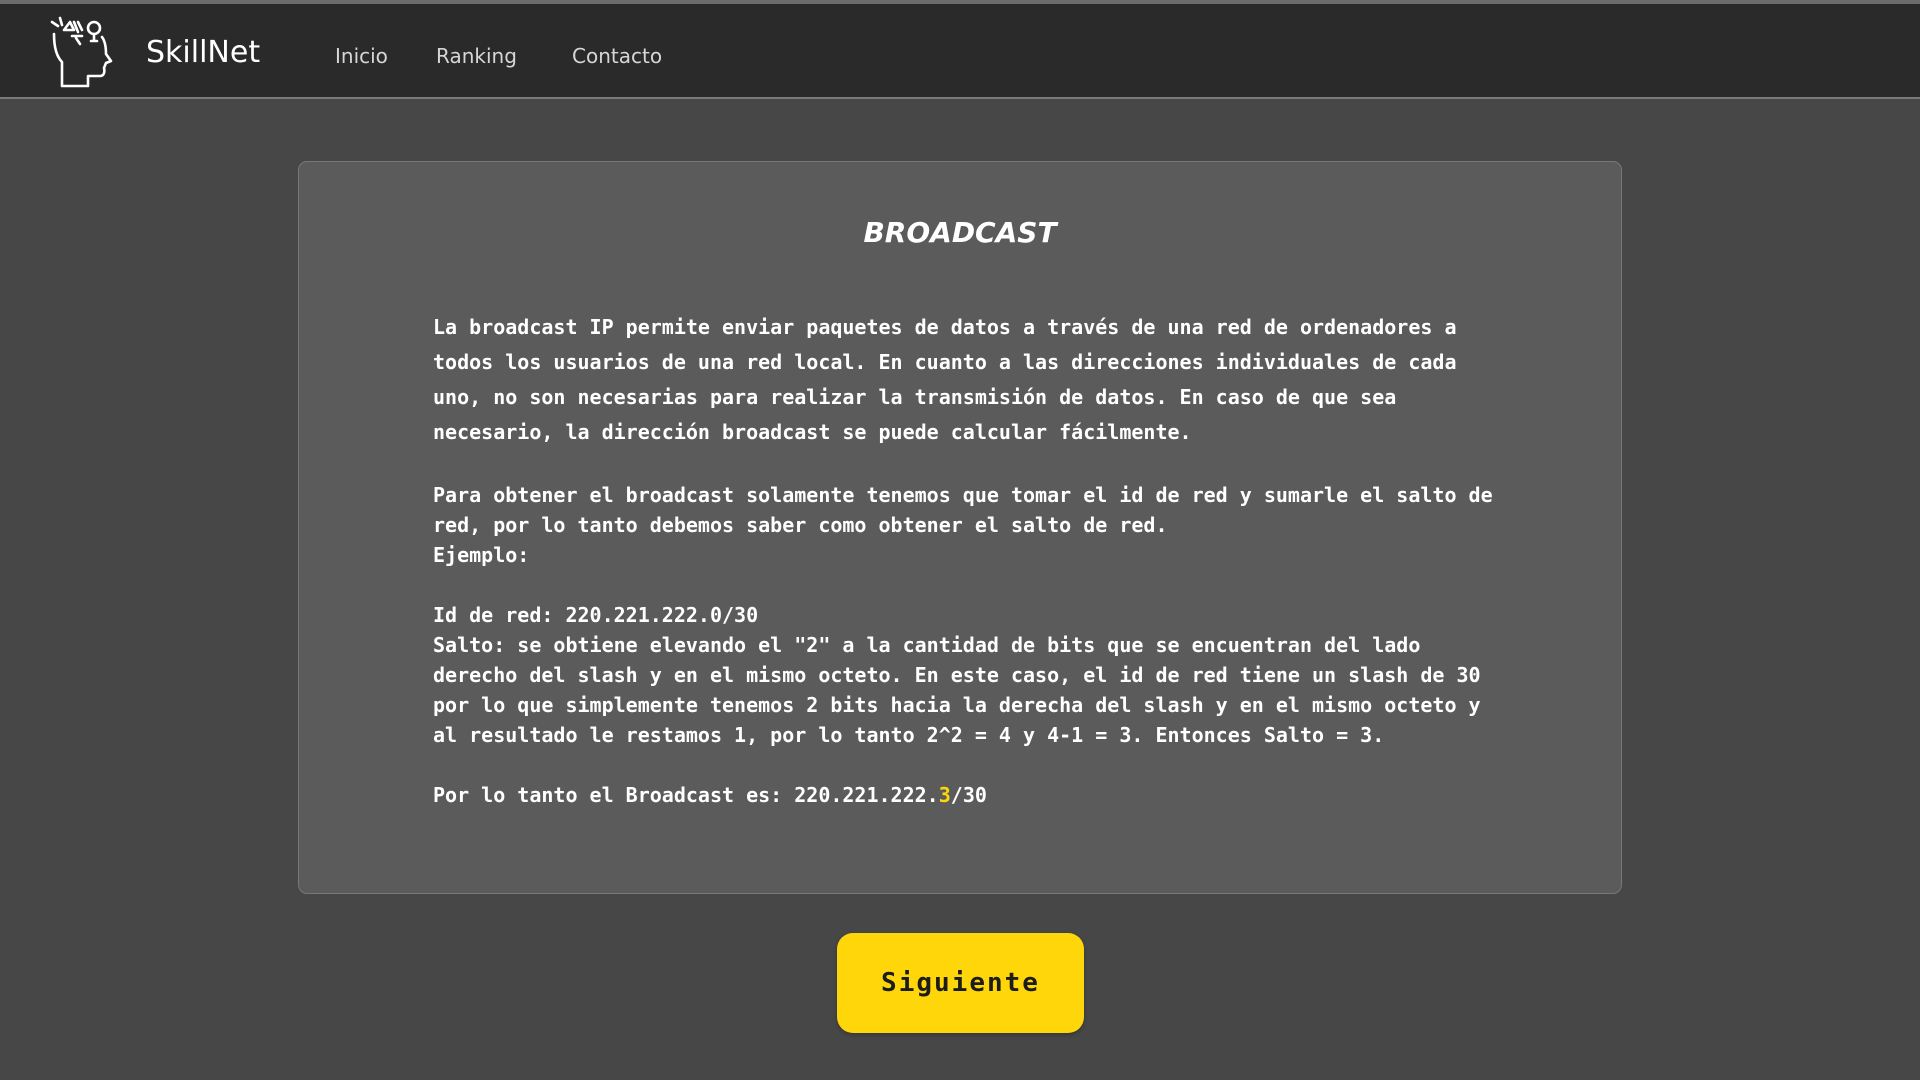  What do you see at coordinates (82, 54) in the screenshot?
I see `head-with-ideas-icon` at bounding box center [82, 54].